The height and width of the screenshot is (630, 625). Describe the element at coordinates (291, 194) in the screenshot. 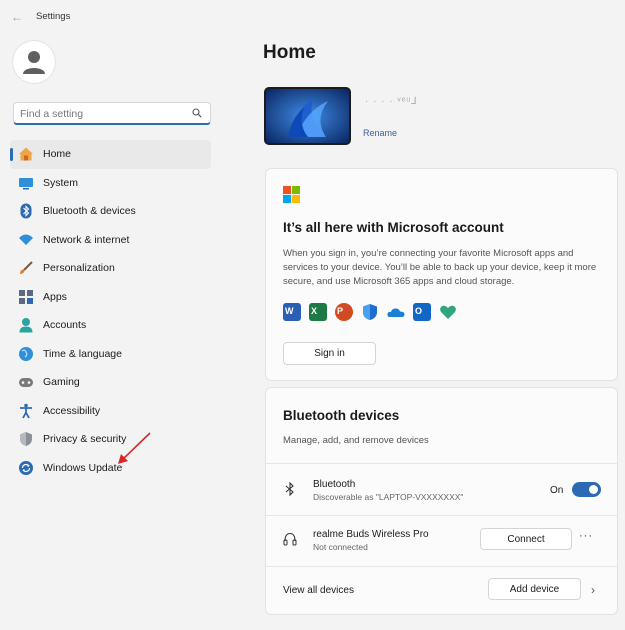

I see `microsoft-logo-icon` at that location.